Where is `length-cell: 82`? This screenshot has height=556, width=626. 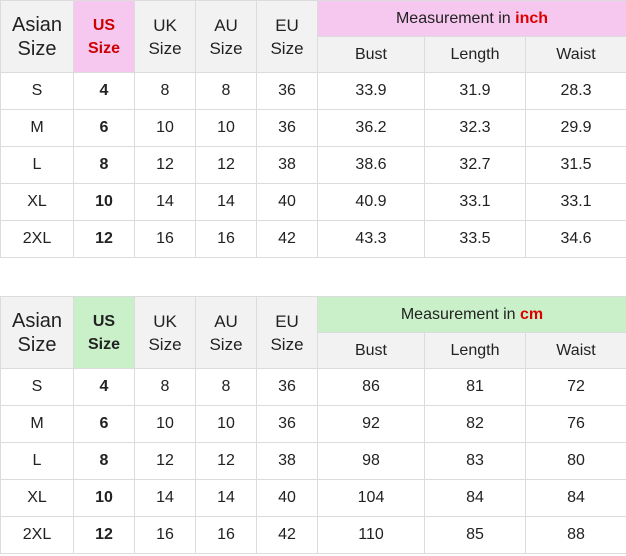
length-cell: 82 is located at coordinates (475, 424).